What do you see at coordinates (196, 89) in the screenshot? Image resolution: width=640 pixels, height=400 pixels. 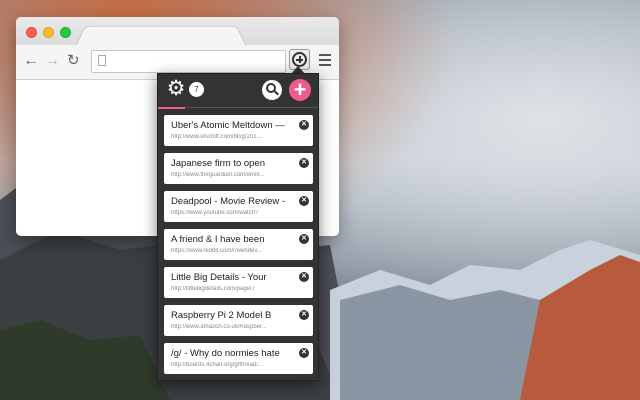 I see `count-badge: 7` at bounding box center [196, 89].